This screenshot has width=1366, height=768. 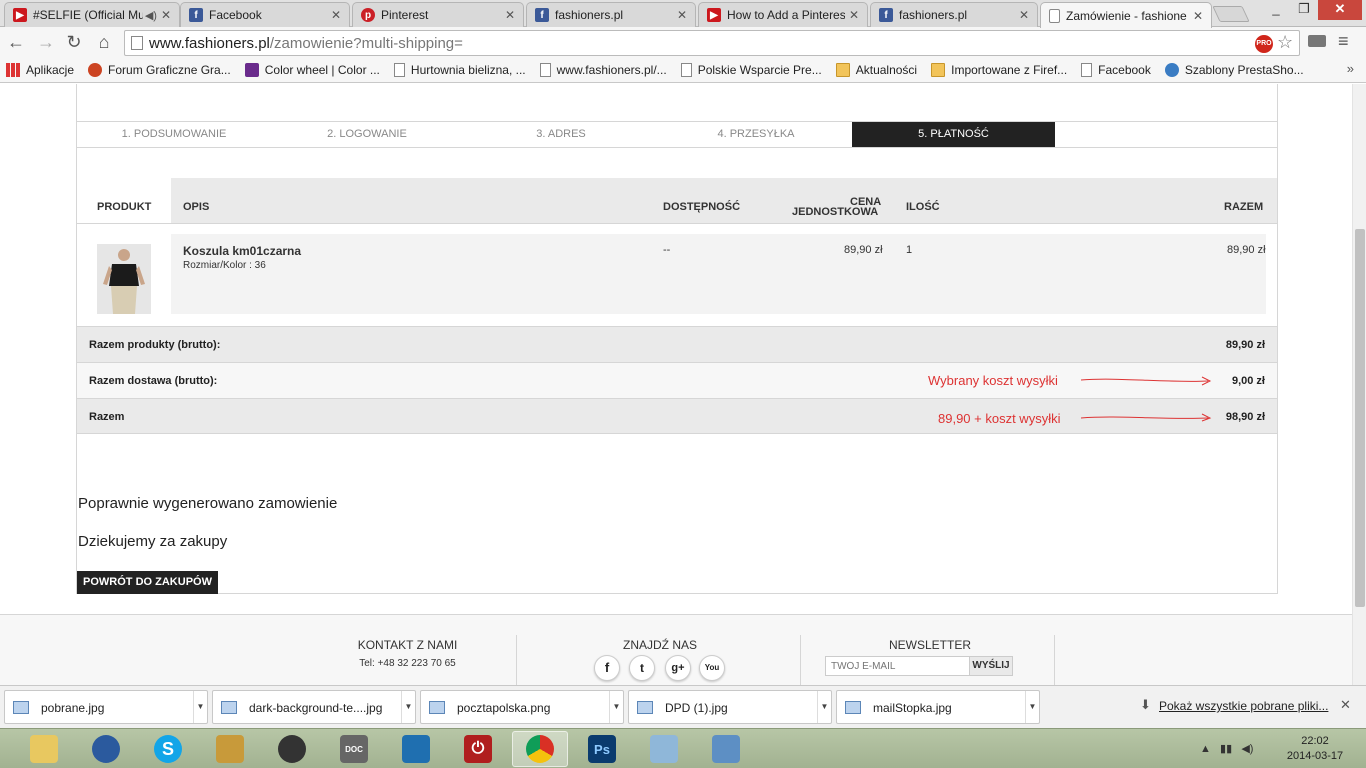 I want to click on download-item: pocztapolska.png ▼, so click(x=522, y=707).